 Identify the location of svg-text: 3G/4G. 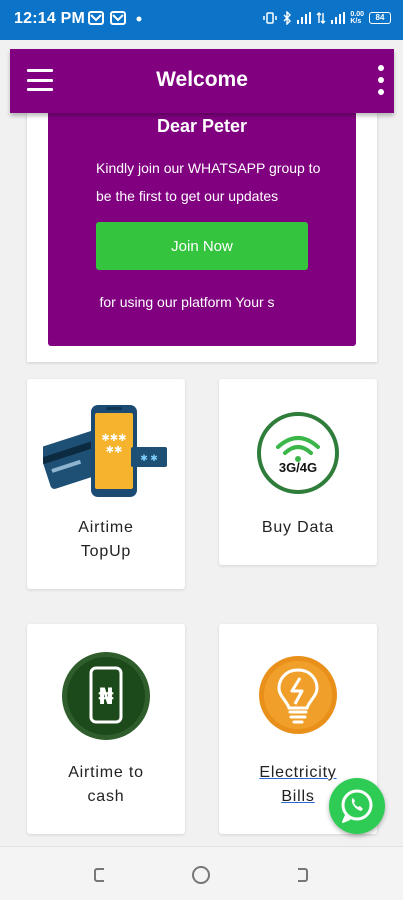
(298, 467).